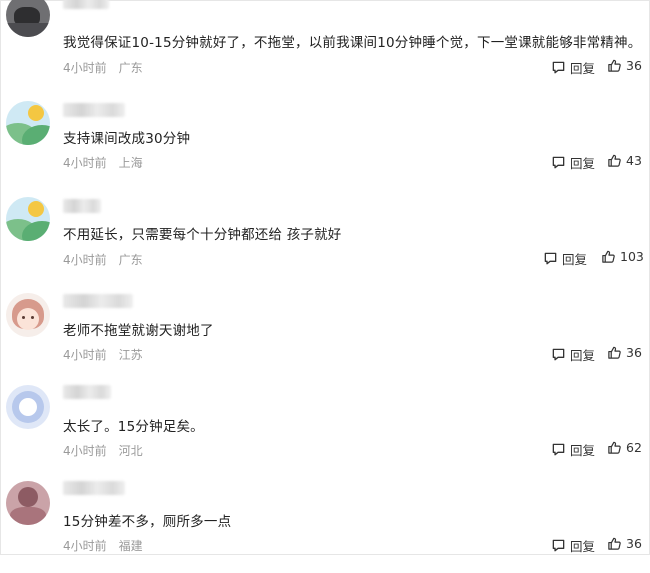 This screenshot has height=573, width=650. Describe the element at coordinates (133, 427) in the screenshot. I see `comment-text: 太长了。15分钟足矣。` at that location.